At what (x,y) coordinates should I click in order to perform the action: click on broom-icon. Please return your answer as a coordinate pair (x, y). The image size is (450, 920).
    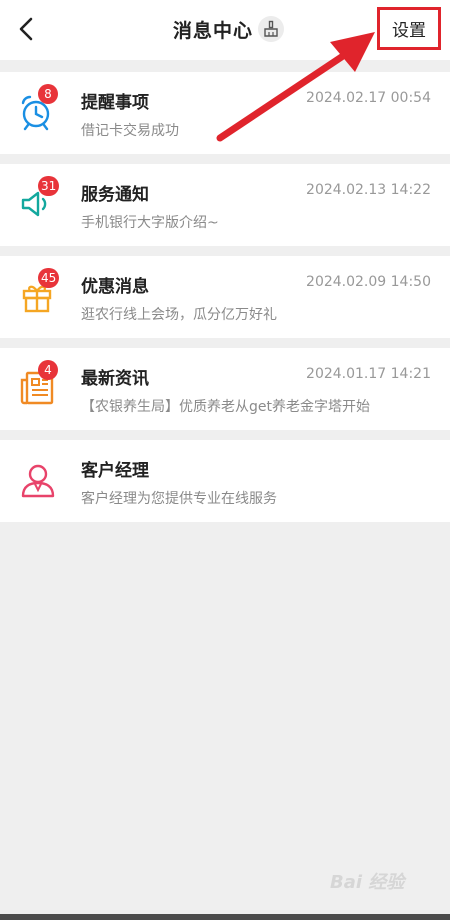
    Looking at the image, I should click on (271, 28).